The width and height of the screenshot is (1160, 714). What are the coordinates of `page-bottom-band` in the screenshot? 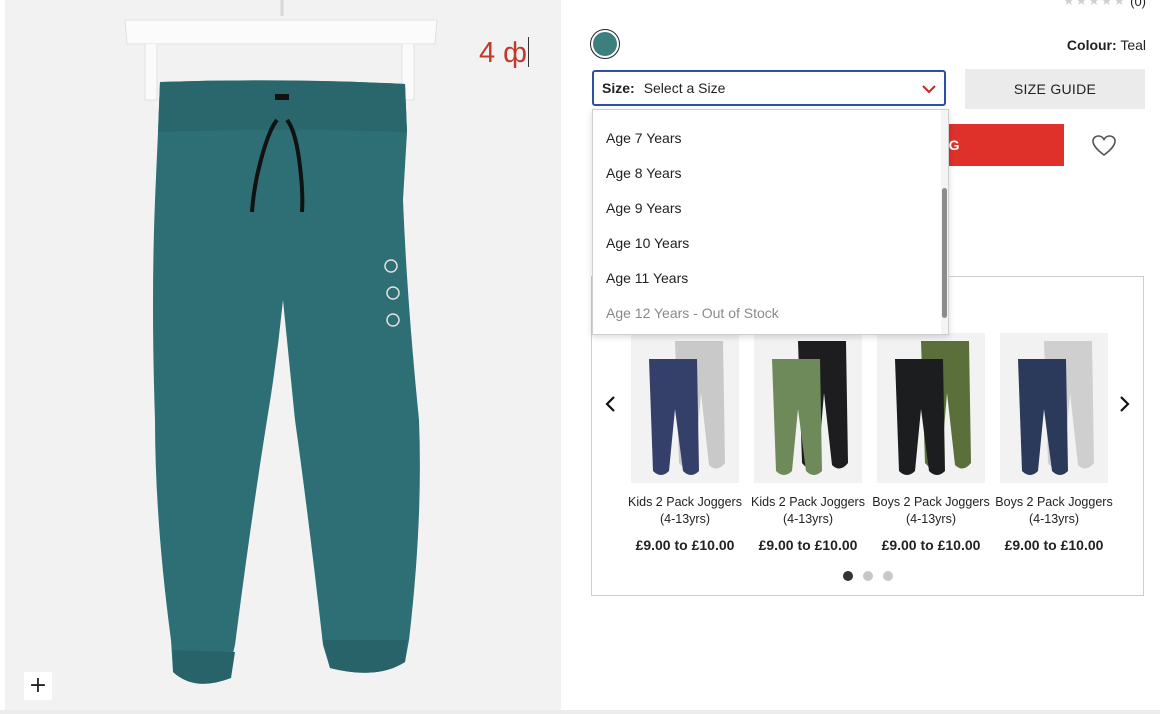 It's located at (580, 712).